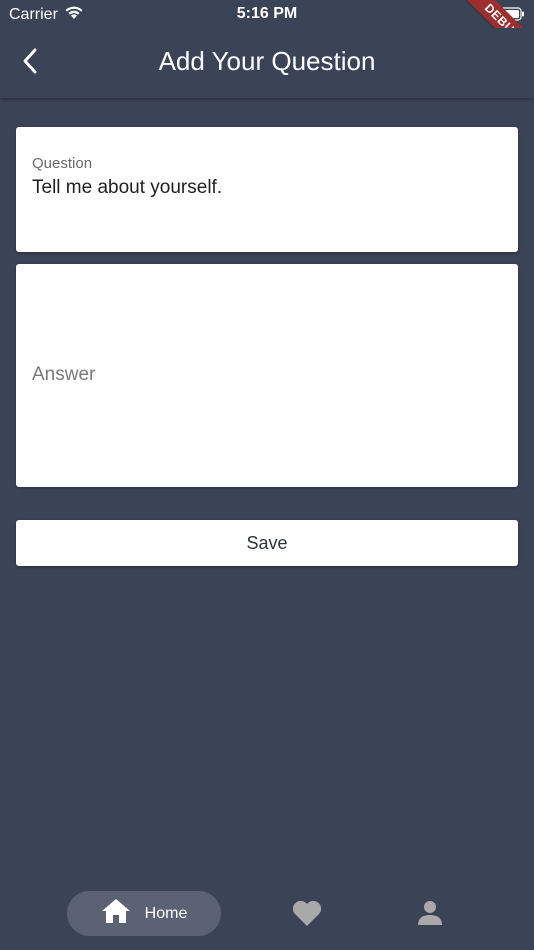 The width and height of the screenshot is (534, 950). What do you see at coordinates (267, 915) in the screenshot?
I see `bottom-navigation: Home` at bounding box center [267, 915].